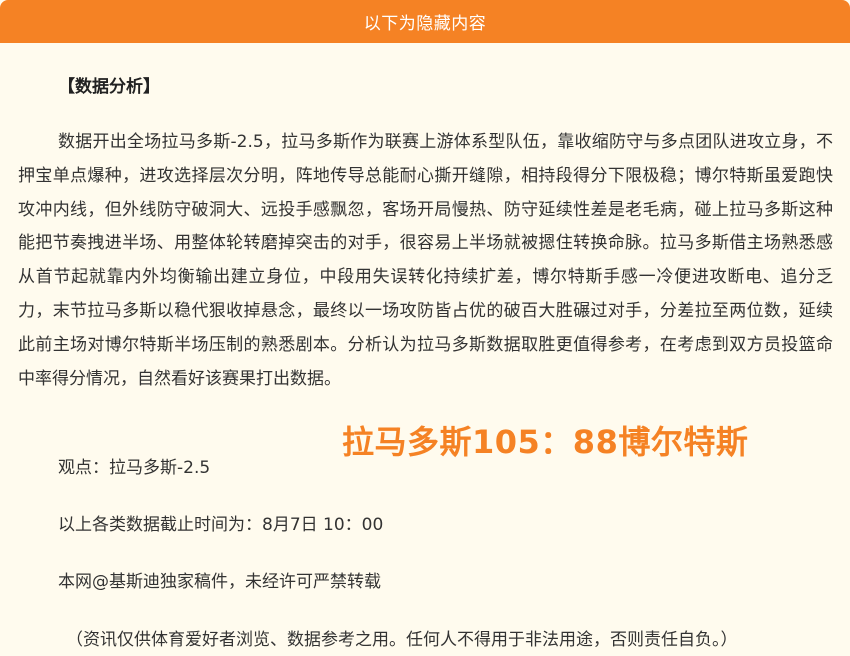 This screenshot has width=850, height=656. What do you see at coordinates (545, 442) in the screenshot?
I see `score-prediction: 拉马多斯105：88博尔特斯` at bounding box center [545, 442].